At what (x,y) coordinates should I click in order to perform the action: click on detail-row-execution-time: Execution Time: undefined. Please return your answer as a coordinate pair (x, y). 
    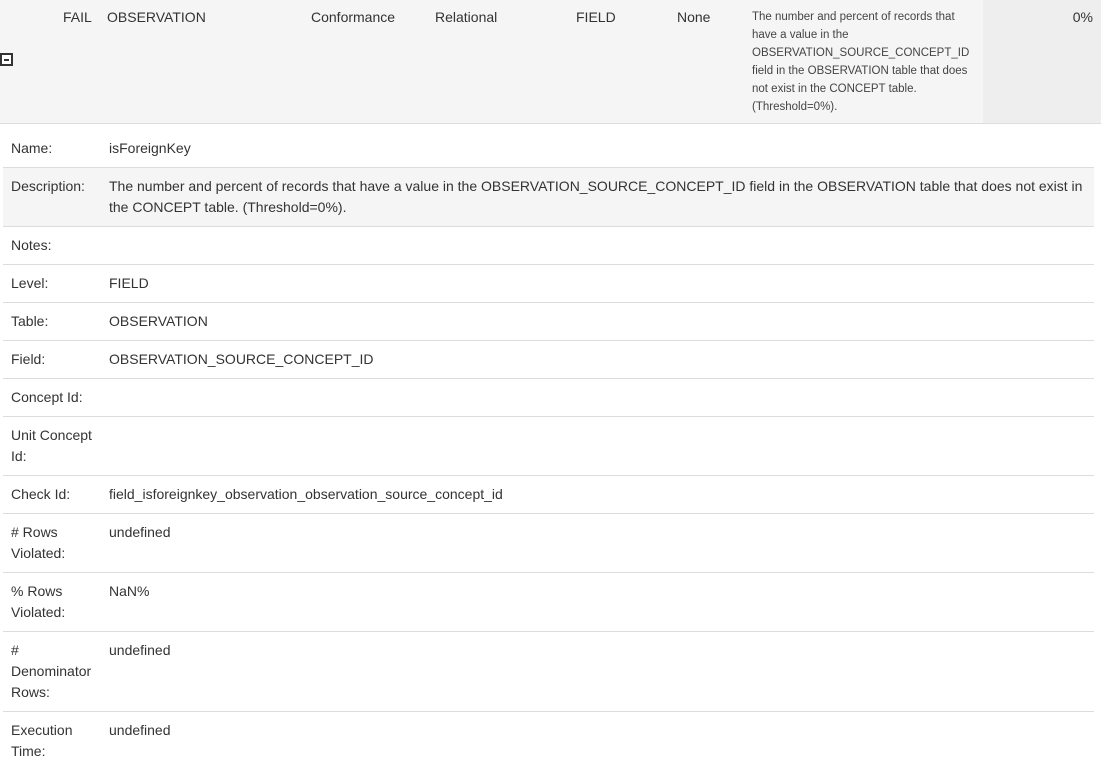
    Looking at the image, I should click on (548, 740).